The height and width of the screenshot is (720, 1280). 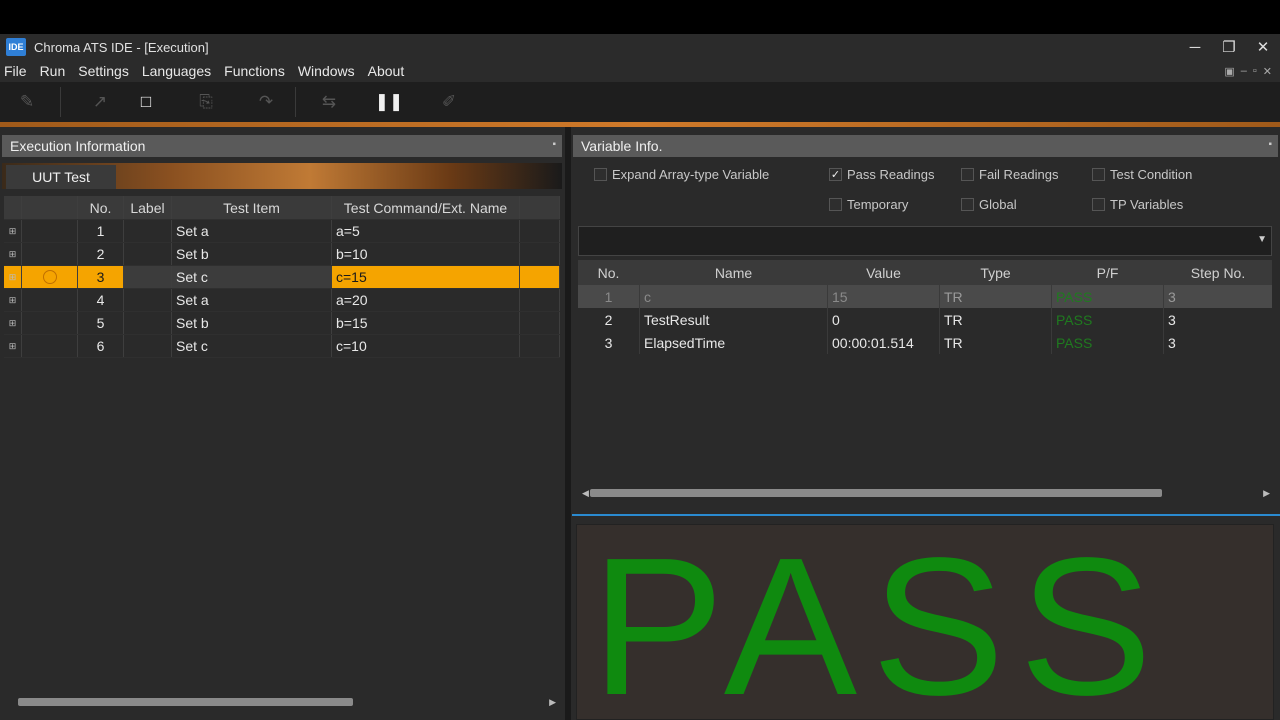 What do you see at coordinates (1218, 272) in the screenshot?
I see `column-header-step-no: Step No.` at bounding box center [1218, 272].